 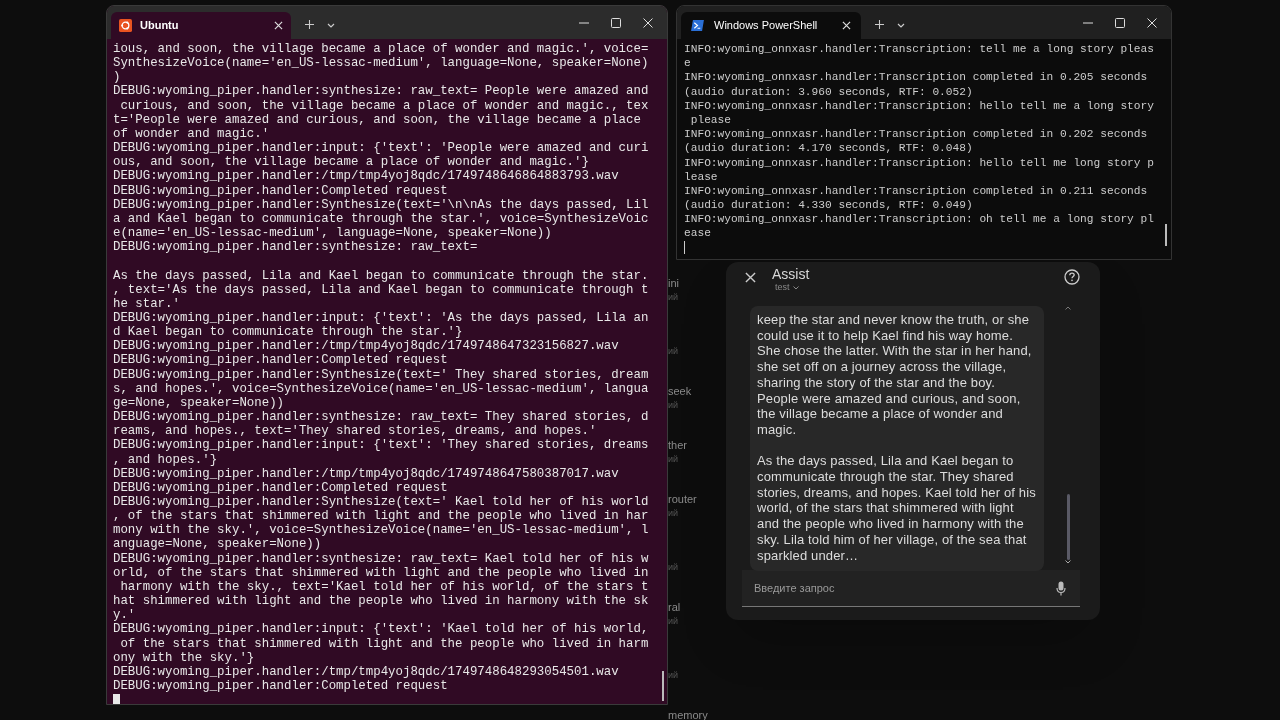 I want to click on terminal-line: DEBUG:wyoming_piper.handler:synthesize: raw_text= They shared stories, d, so click(x=381, y=417).